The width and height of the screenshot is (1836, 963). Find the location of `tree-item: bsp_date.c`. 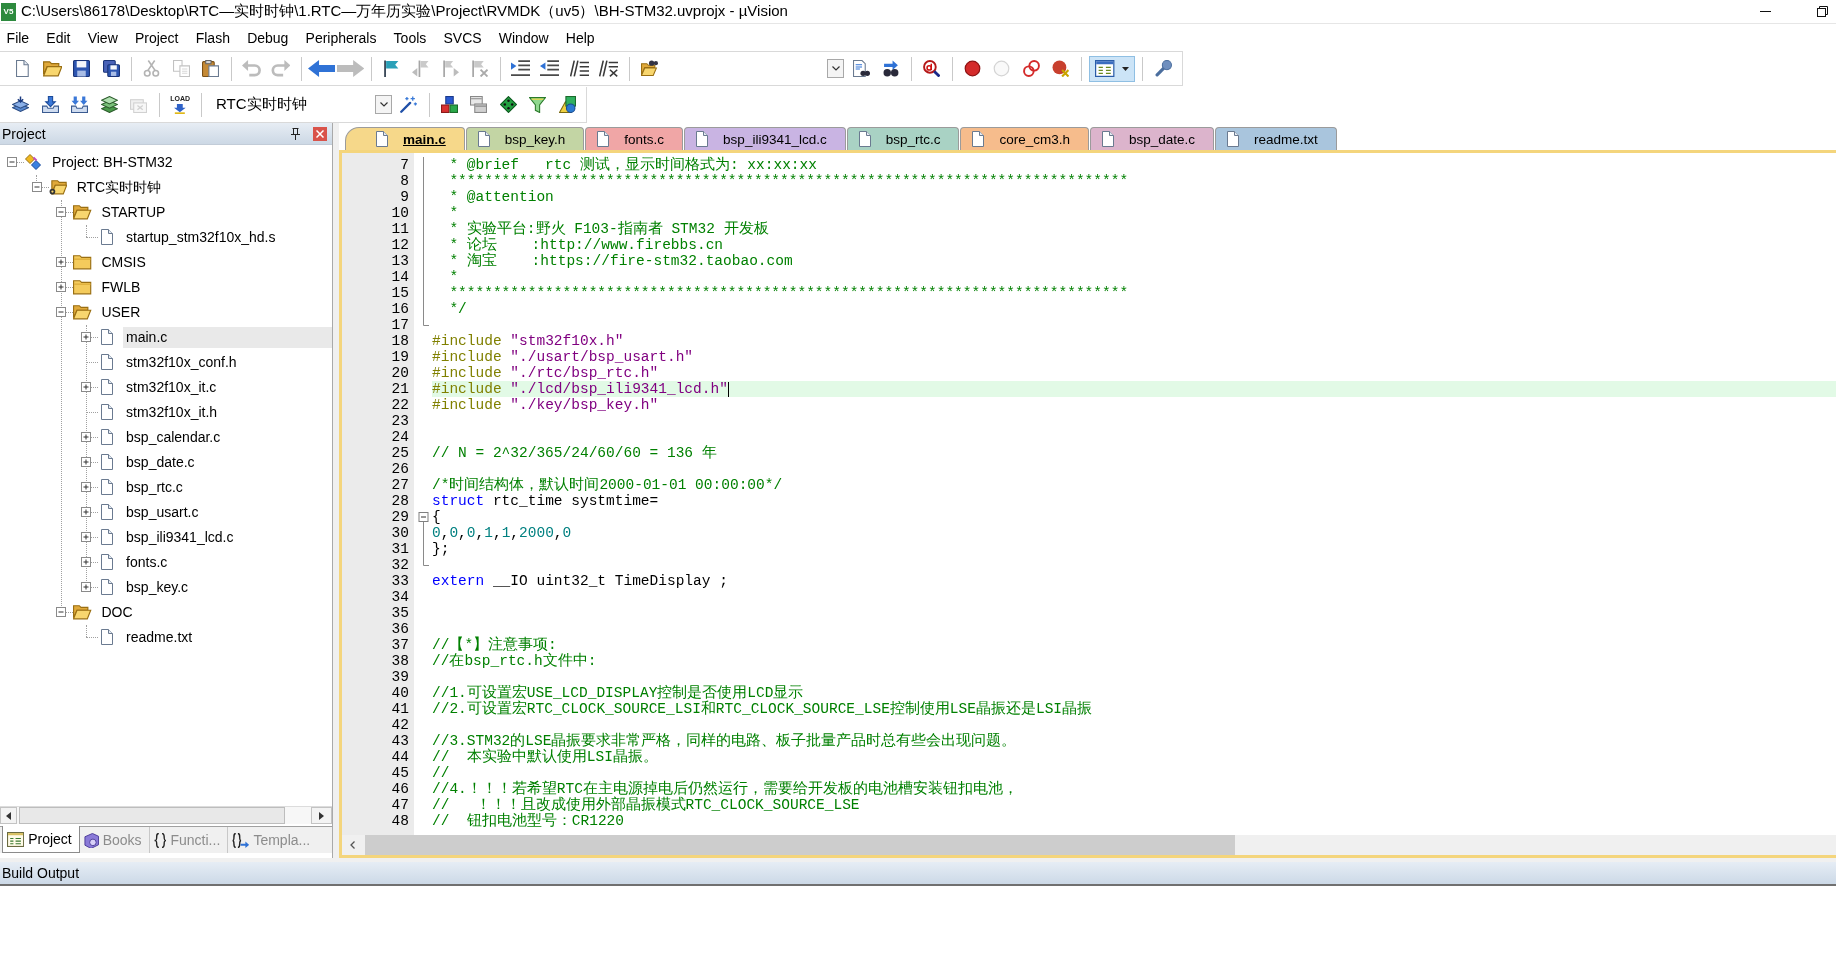

tree-item: bsp_date.c is located at coordinates (160, 462).